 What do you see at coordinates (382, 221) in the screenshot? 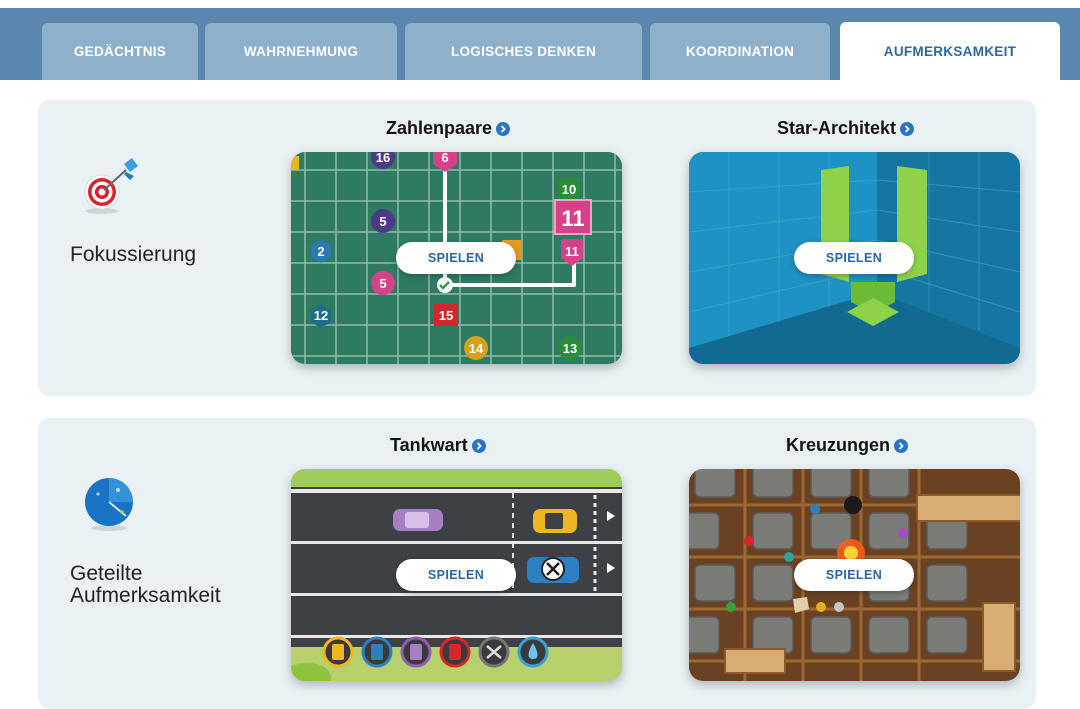
I see `board-number-5: 5` at bounding box center [382, 221].